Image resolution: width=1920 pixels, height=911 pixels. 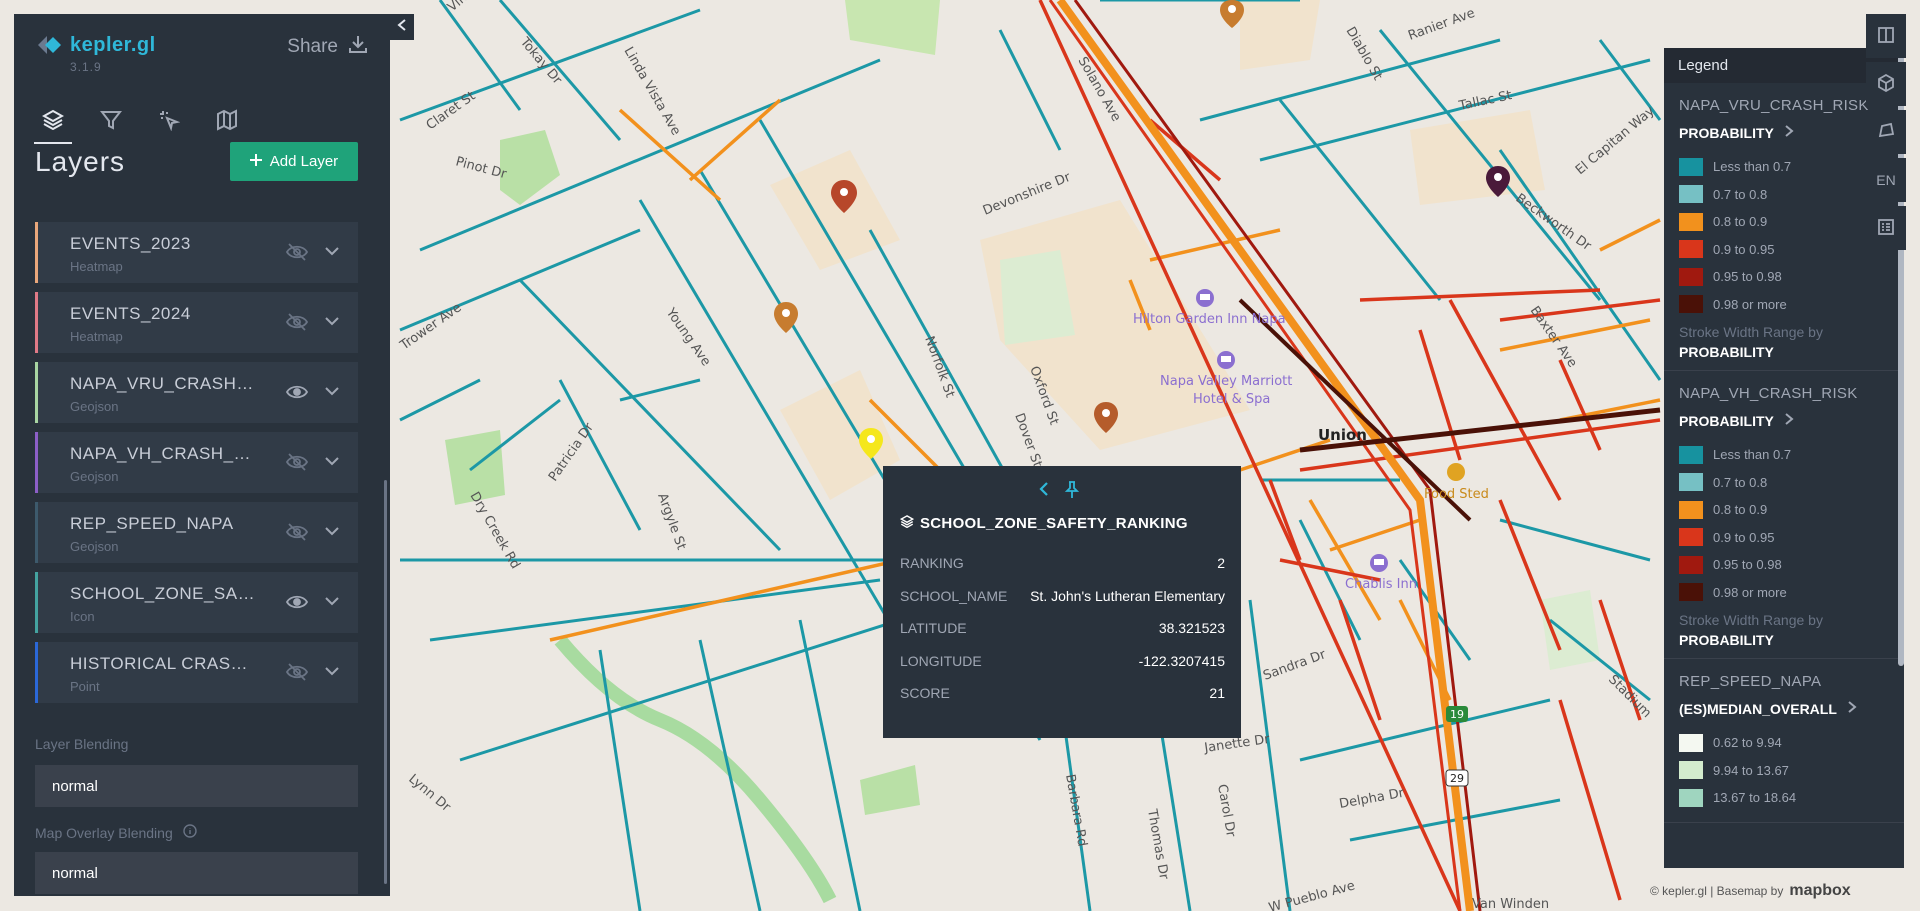 What do you see at coordinates (1062, 669) in the screenshot?
I see `tooltip-row: LONGITUDE -122.3207415` at bounding box center [1062, 669].